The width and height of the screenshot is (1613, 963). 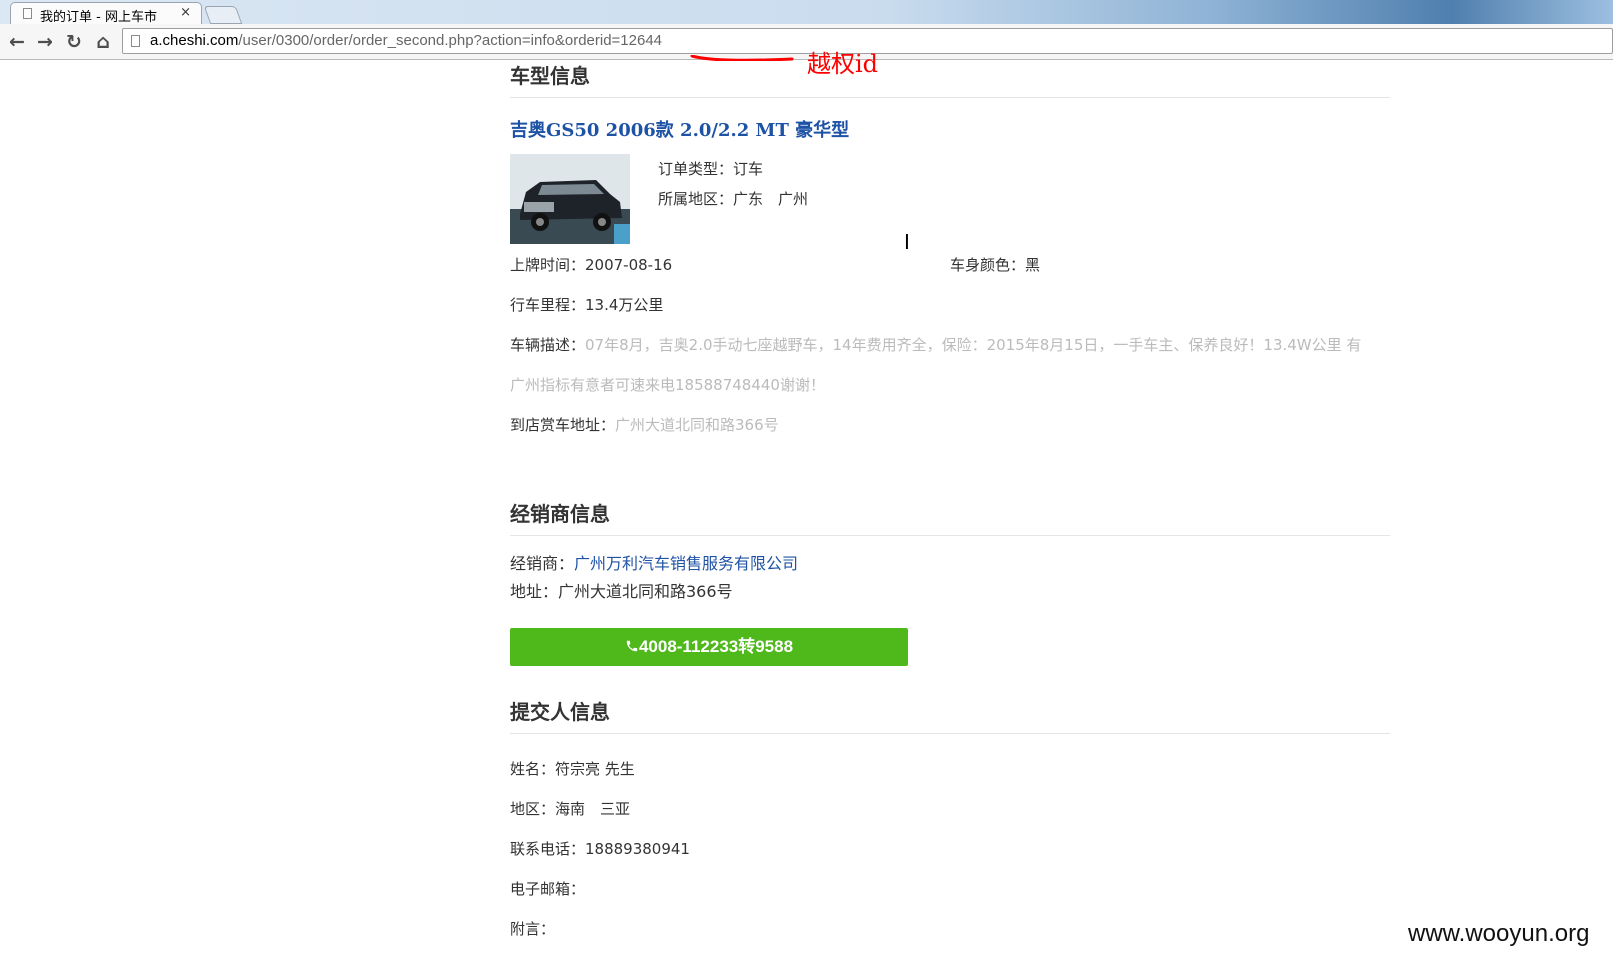 What do you see at coordinates (697, 425) in the screenshot?
I see `store-address-value: 广州大道北同和路366号` at bounding box center [697, 425].